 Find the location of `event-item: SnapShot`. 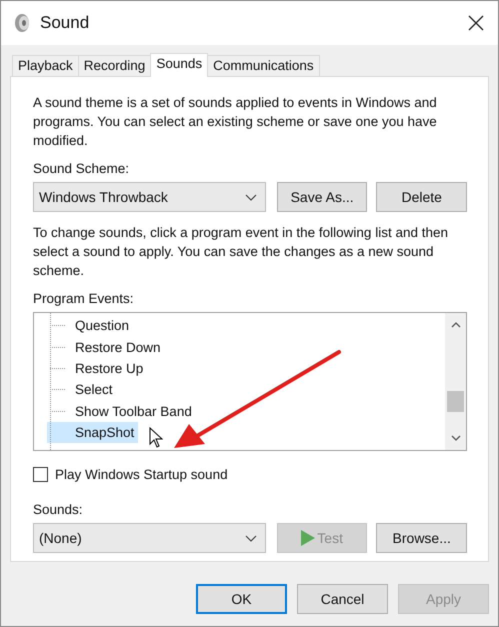

event-item: SnapShot is located at coordinates (92, 433).